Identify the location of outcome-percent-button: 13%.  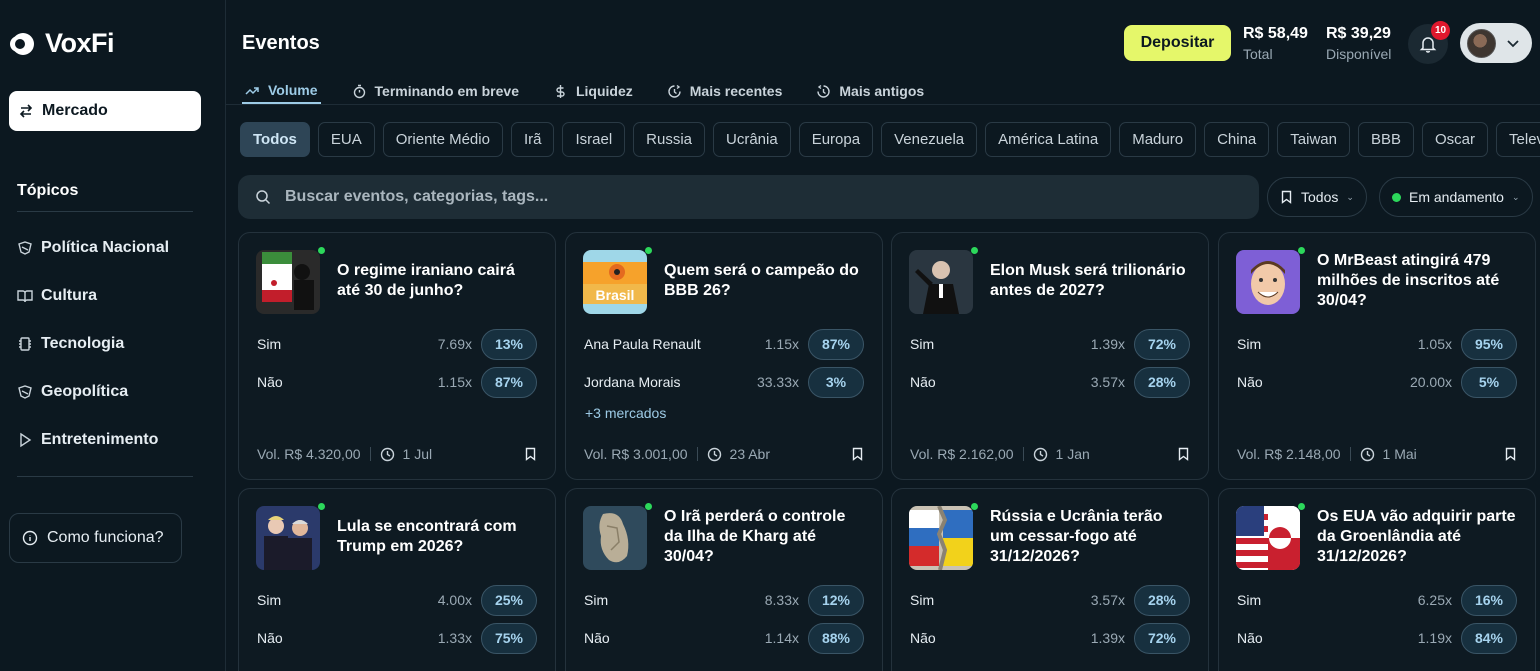
(509, 344).